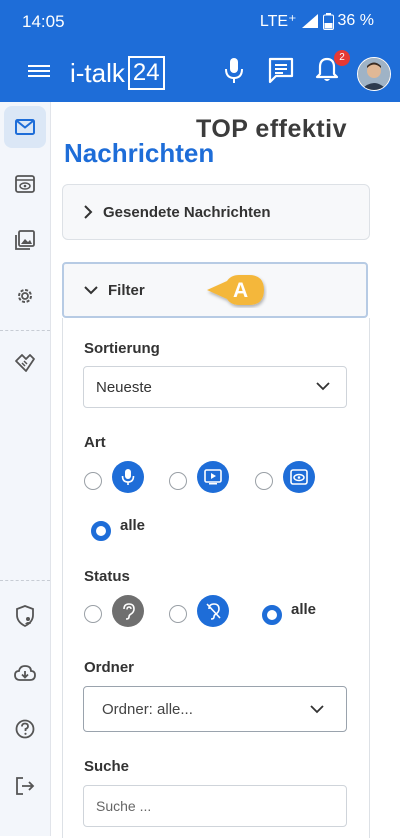  Describe the element at coordinates (107, 576) in the screenshot. I see `status-label: Status` at that location.